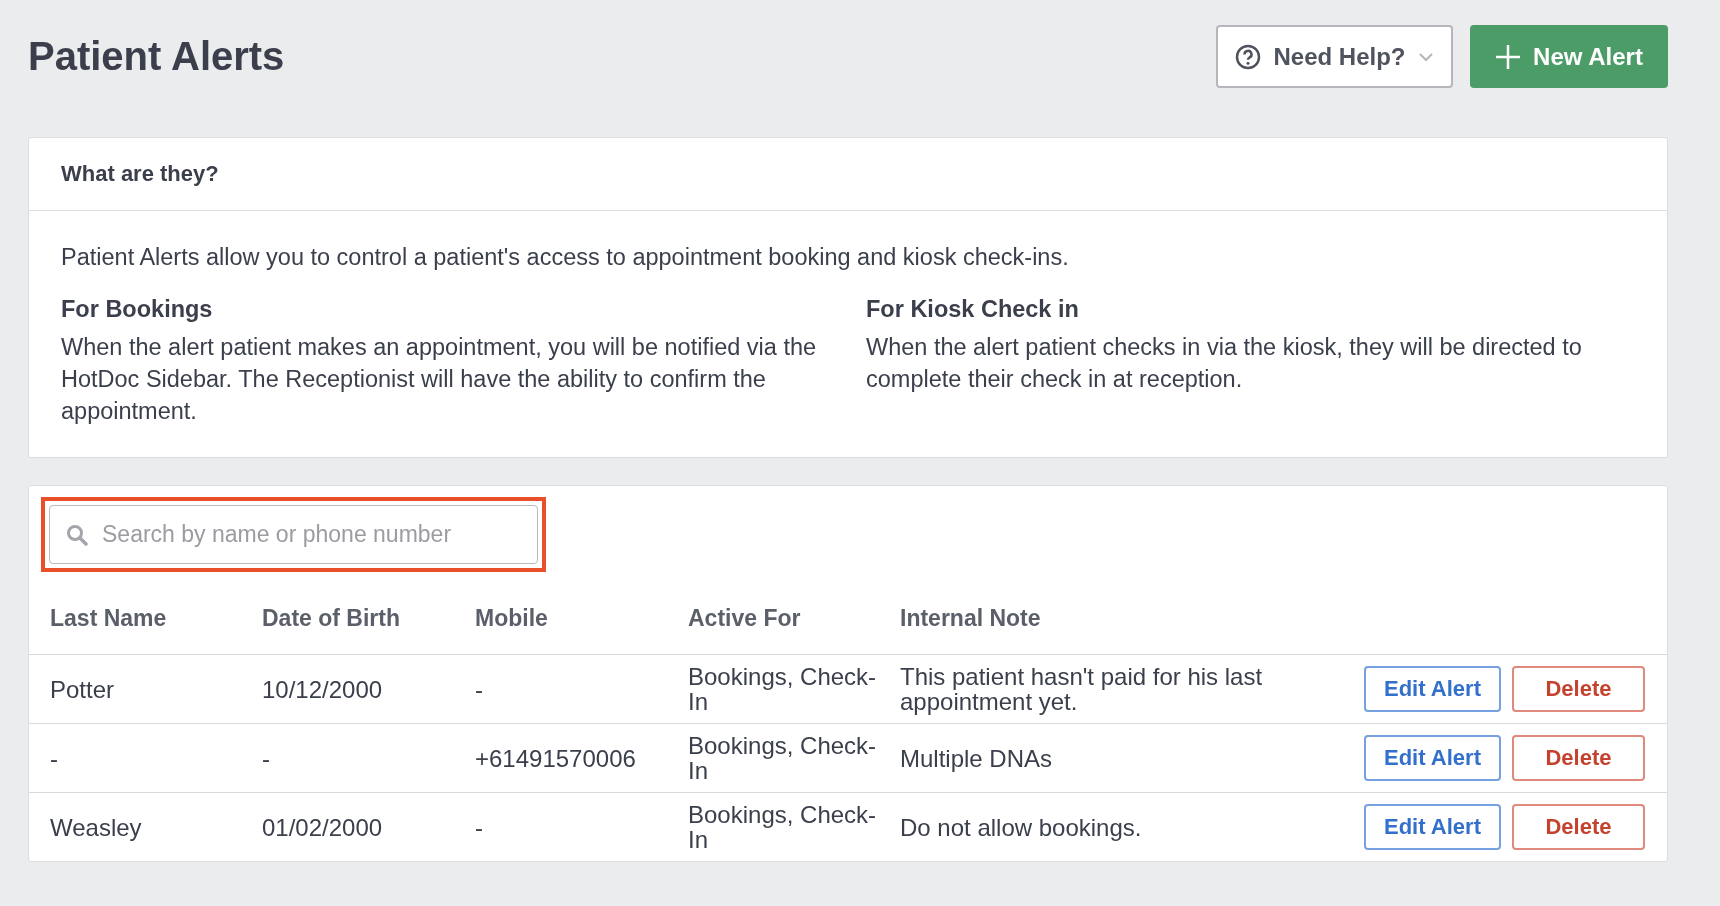 This screenshot has width=1720, height=906. I want to click on section-text: When the alert patient makes an appointment, you will be notified via the HotDoc Sidebar. The Receptionist will have the ability to confirm the appointment., so click(439, 379).